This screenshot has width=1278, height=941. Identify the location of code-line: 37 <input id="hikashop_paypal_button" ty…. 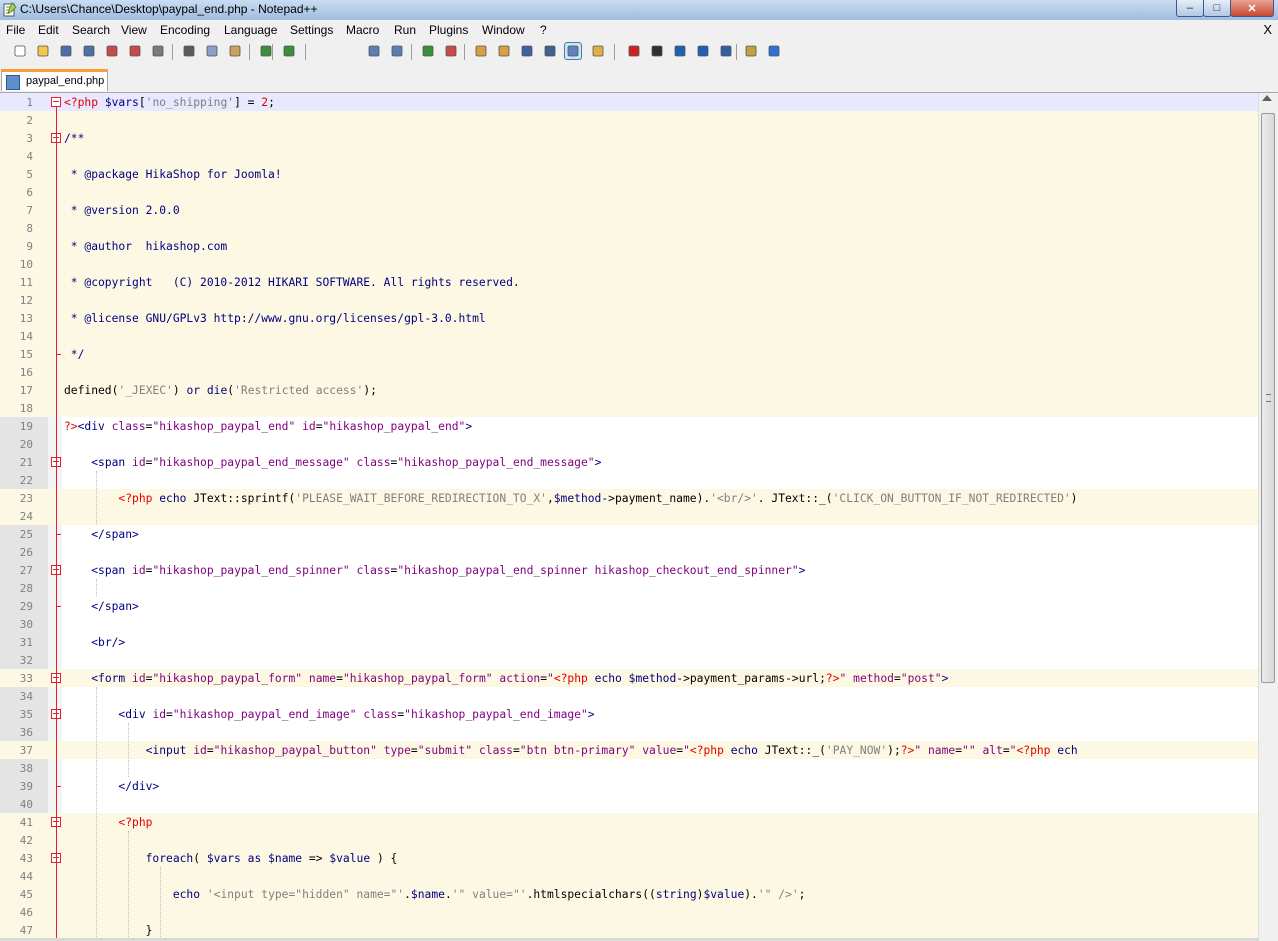
(629, 750).